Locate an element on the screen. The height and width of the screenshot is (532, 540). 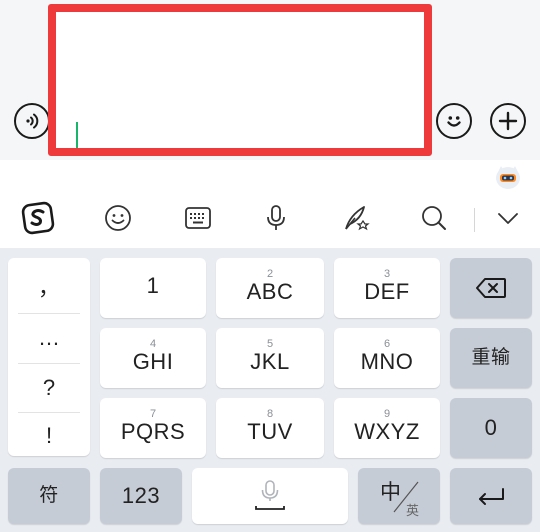
key-number: 3 is located at coordinates (387, 273).